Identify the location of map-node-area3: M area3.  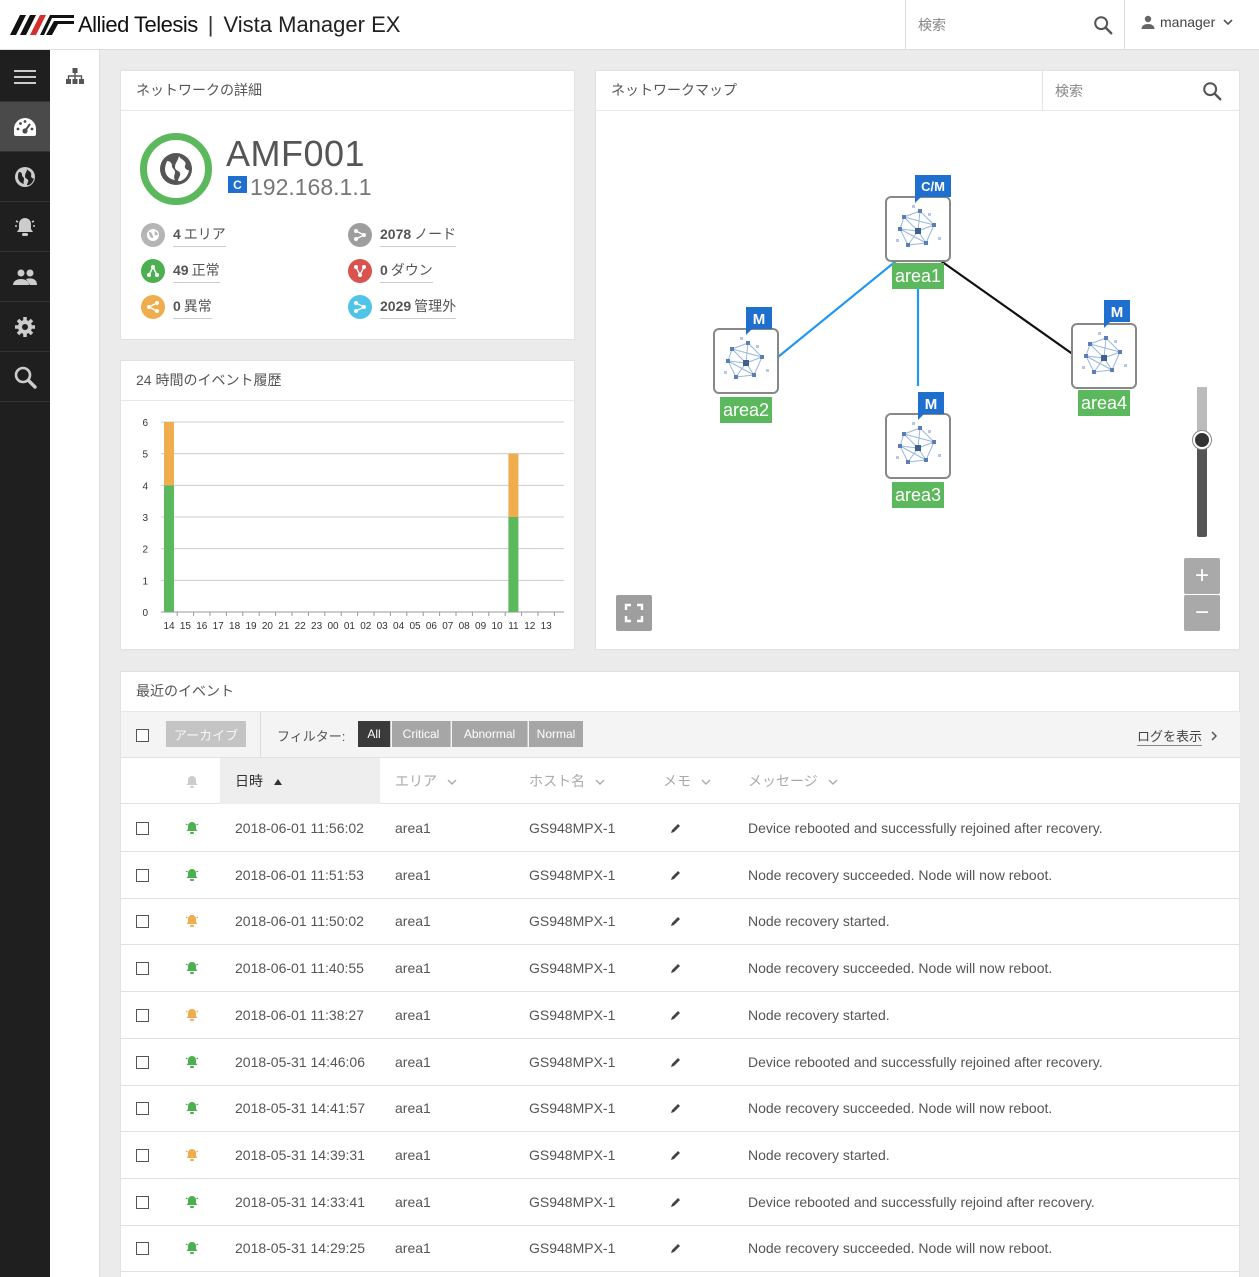
(918, 450).